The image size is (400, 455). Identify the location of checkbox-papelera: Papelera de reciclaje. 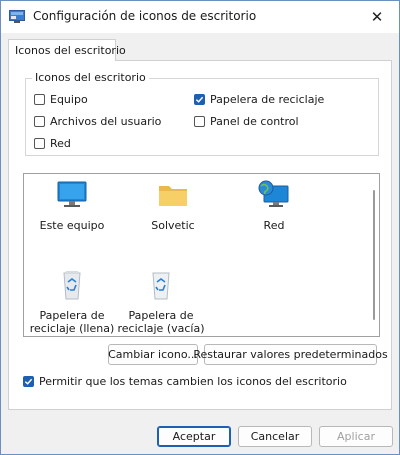
(259, 99).